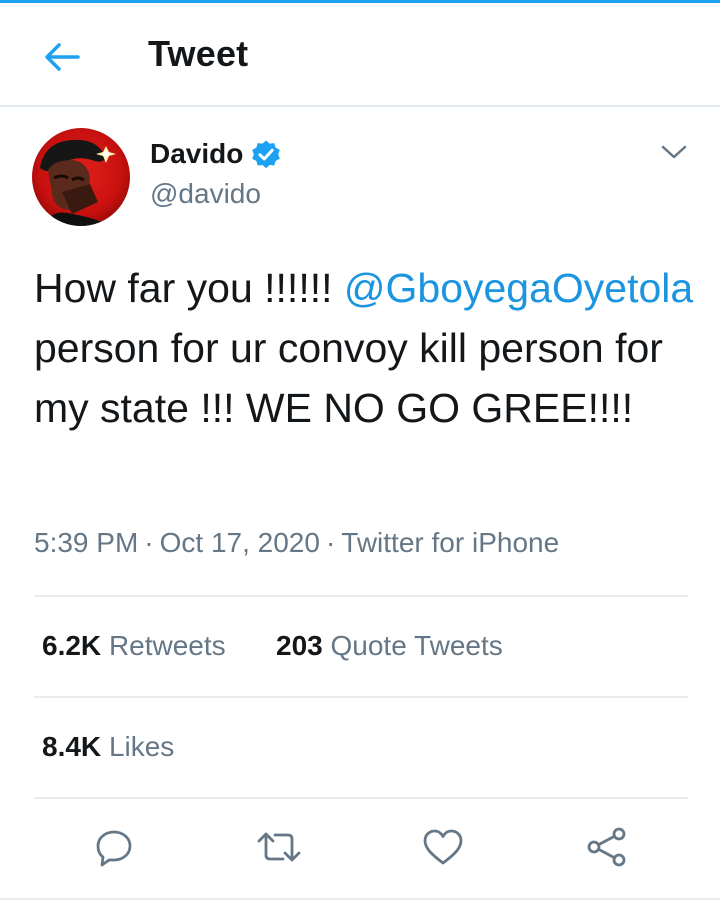  Describe the element at coordinates (205, 194) in the screenshot. I see `author-handle: @davido` at that location.